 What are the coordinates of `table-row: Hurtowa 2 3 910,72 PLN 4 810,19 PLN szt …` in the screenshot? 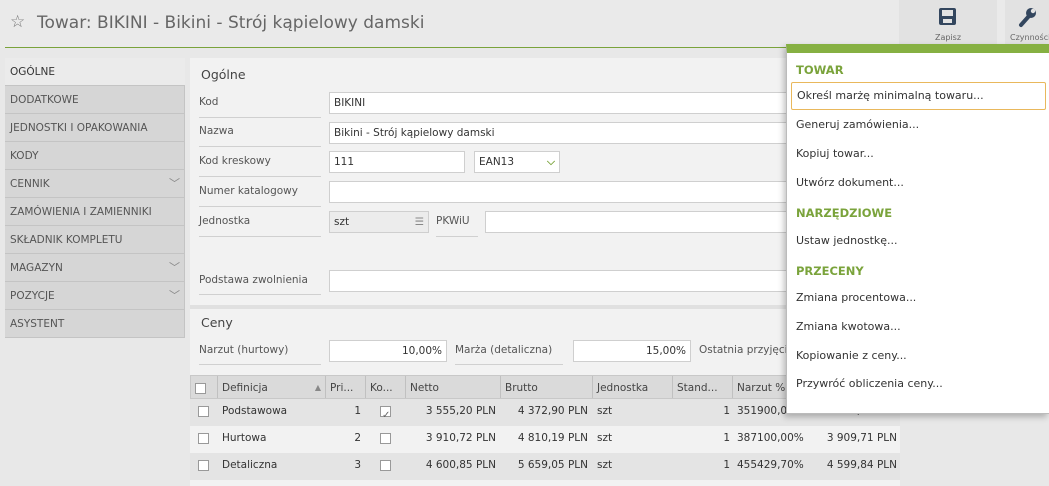 It's located at (545, 439).